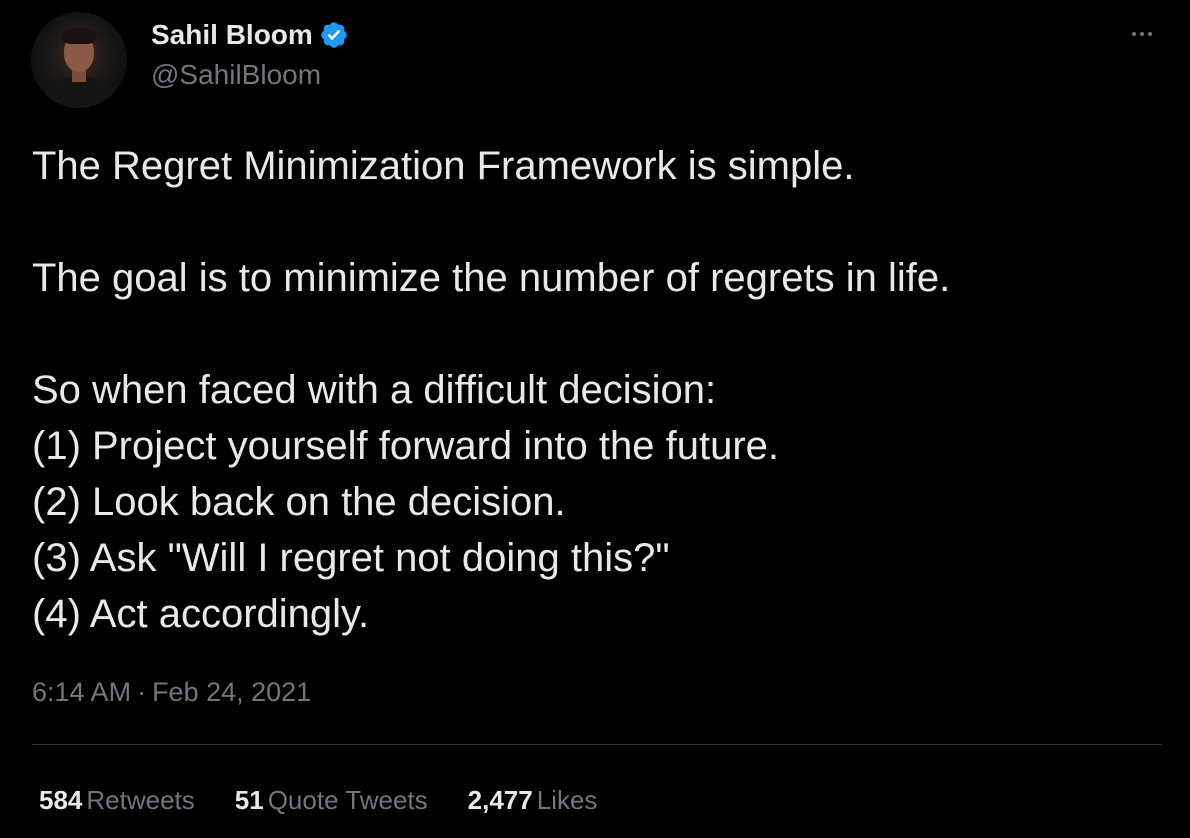 The width and height of the screenshot is (1190, 838). I want to click on author-display-name: Sahil Bloom, so click(232, 35).